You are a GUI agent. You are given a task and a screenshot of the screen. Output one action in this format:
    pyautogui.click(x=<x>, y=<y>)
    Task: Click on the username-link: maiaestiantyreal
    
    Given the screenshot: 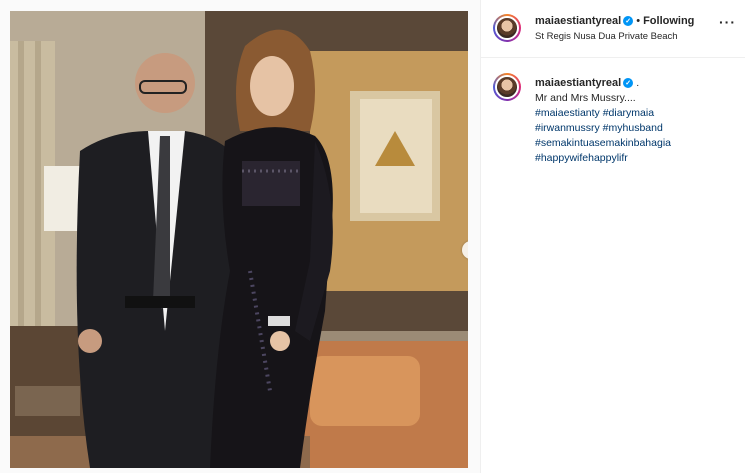 What is the action you would take?
    pyautogui.click(x=578, y=21)
    